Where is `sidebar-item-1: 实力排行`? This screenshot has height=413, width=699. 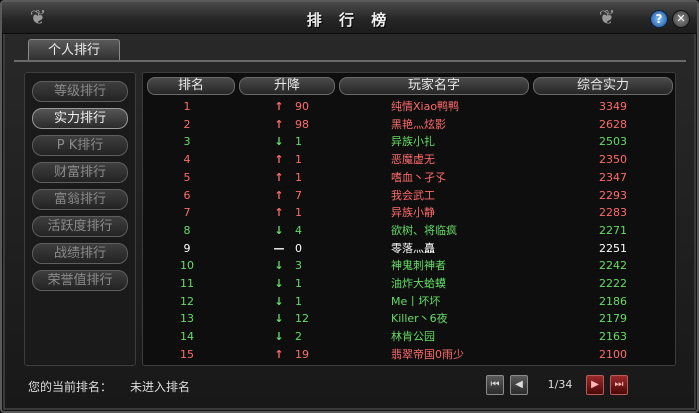
sidebar-item-1: 实力排行 is located at coordinates (80, 118).